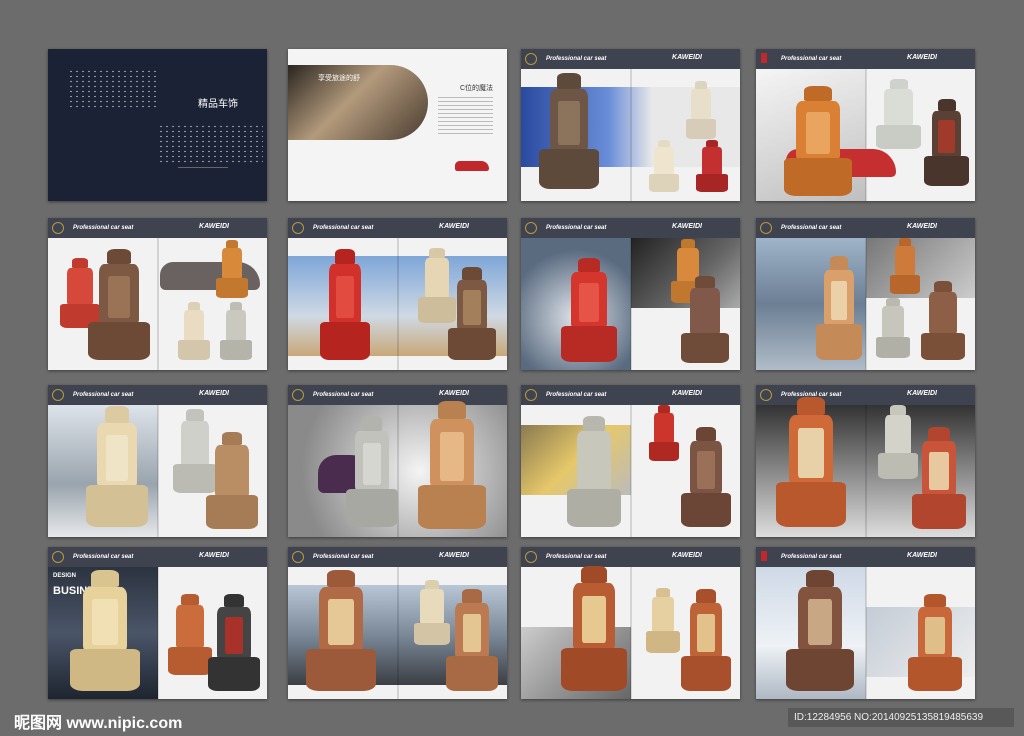 Image resolution: width=1024 pixels, height=736 pixels. Describe the element at coordinates (630, 125) in the screenshot. I see `catalog-spread-1: Professional car seat KAWEIDI` at that location.